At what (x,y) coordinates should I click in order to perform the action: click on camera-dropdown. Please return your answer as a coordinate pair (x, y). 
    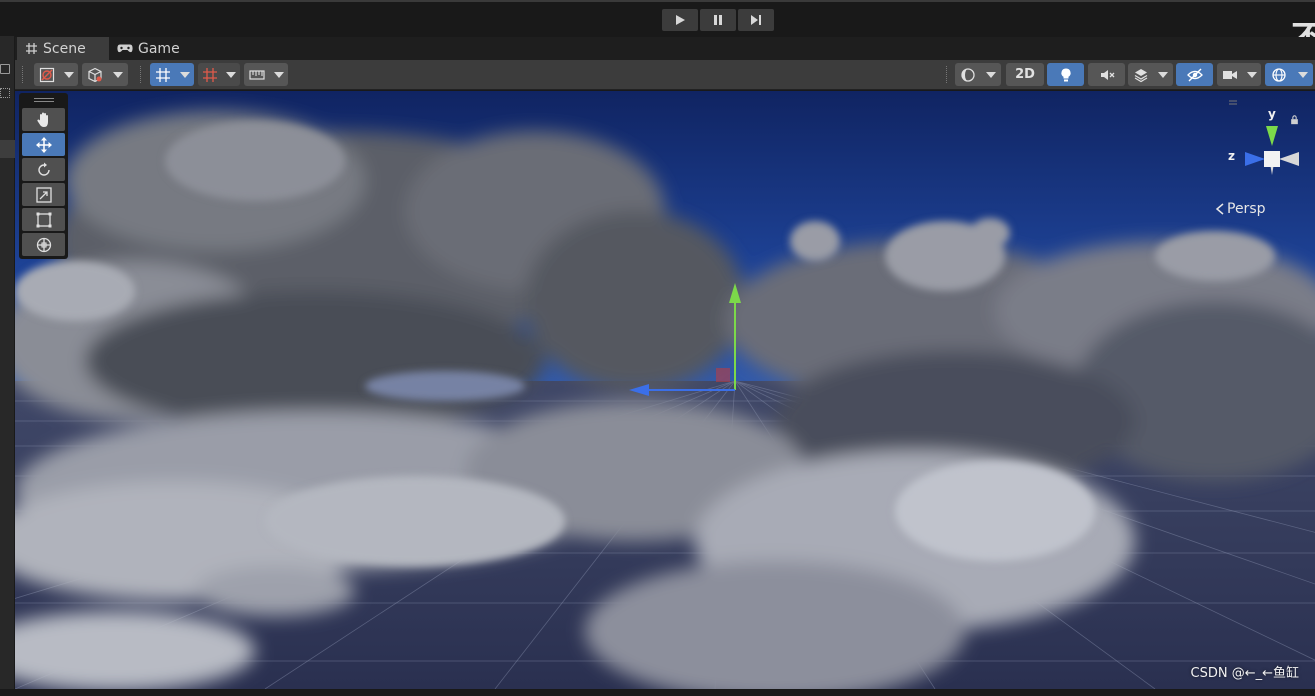
    Looking at the image, I should click on (1239, 74).